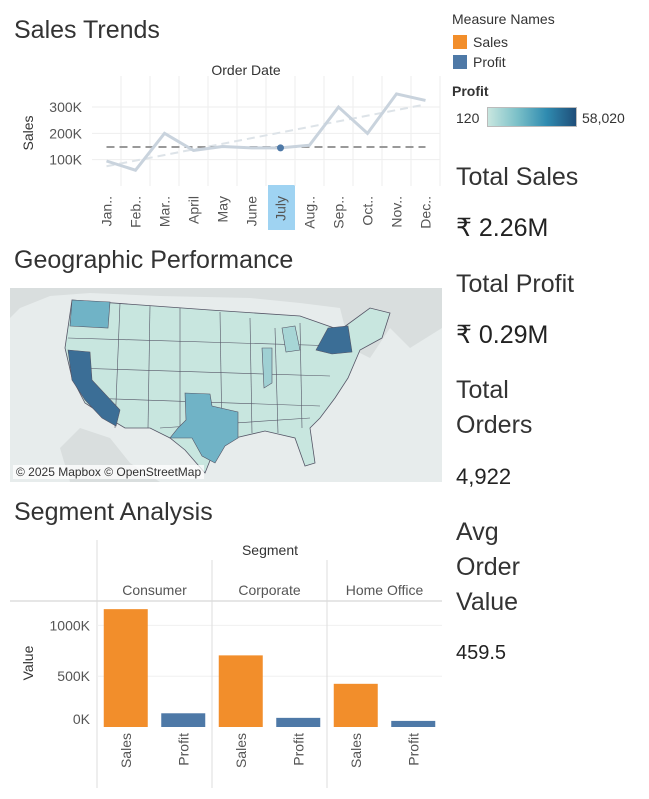 This screenshot has width=649, height=799. Describe the element at coordinates (385, 590) in the screenshot. I see `group-label-home-office: Home Office` at that location.